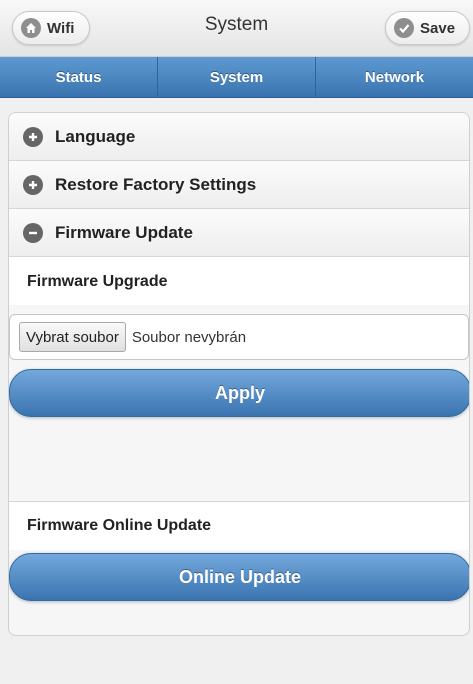 The width and height of the screenshot is (473, 684). Describe the element at coordinates (239, 233) in the screenshot. I see `section-firmware-update: Firmware Update` at that location.